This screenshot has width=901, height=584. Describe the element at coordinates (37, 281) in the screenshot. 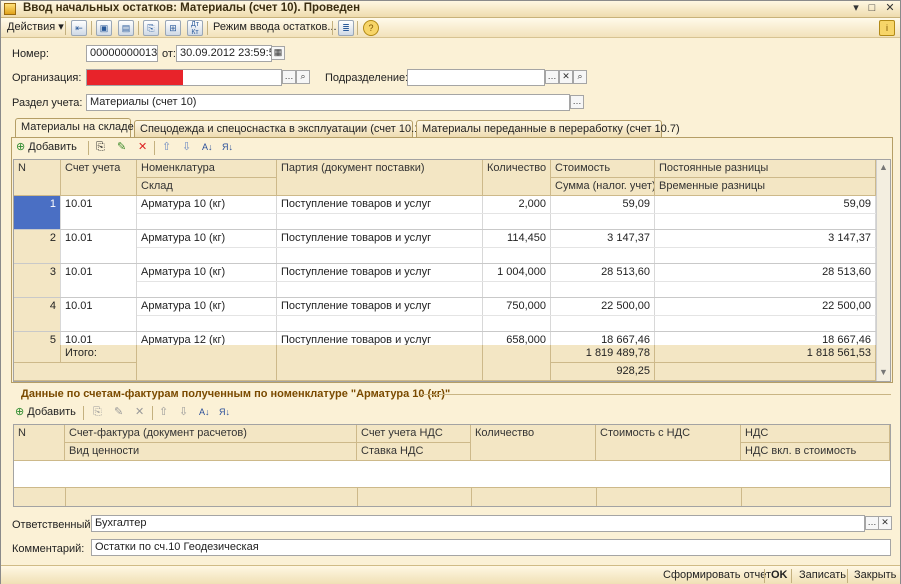

I see `cell-n: 3` at that location.